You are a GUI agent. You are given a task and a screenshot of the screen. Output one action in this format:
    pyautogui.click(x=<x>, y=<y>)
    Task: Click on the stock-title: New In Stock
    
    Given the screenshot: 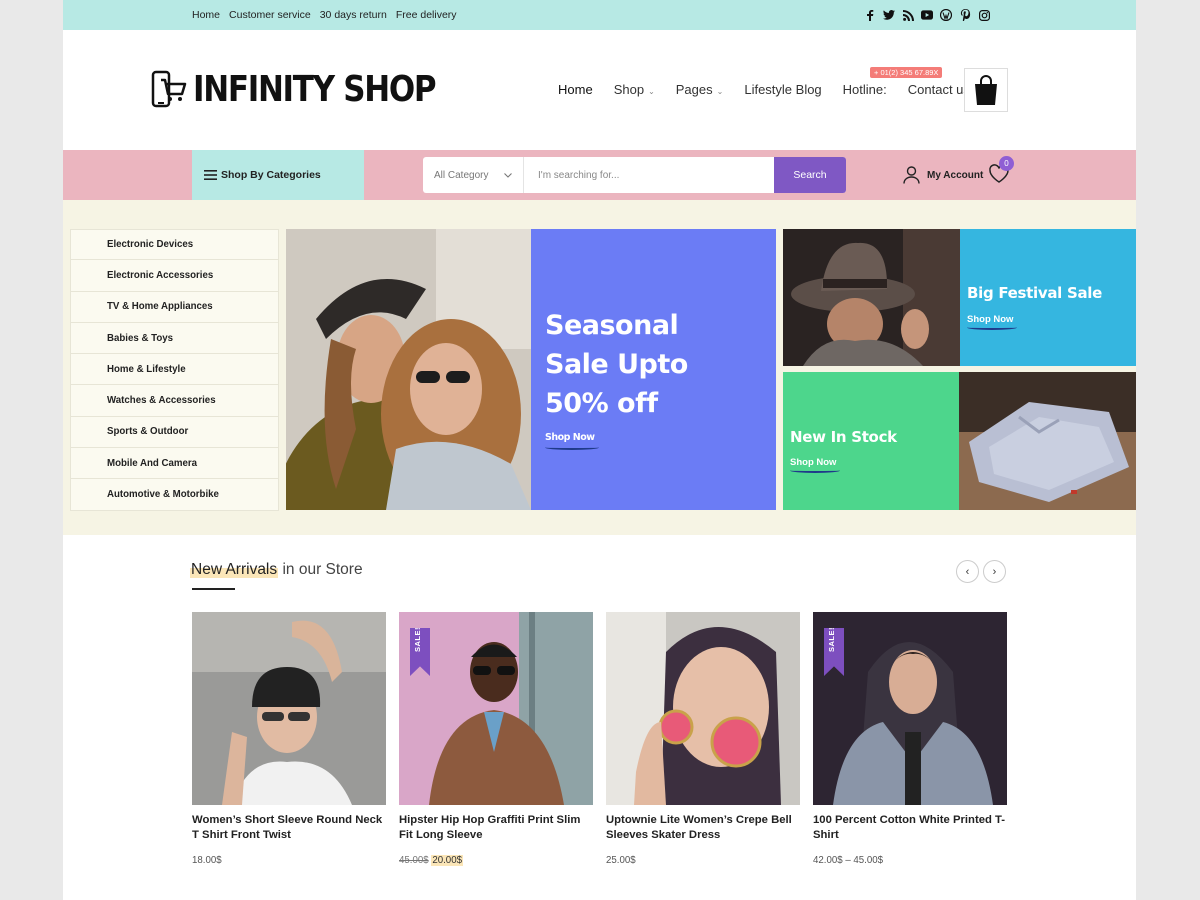 What is the action you would take?
    pyautogui.click(x=843, y=437)
    